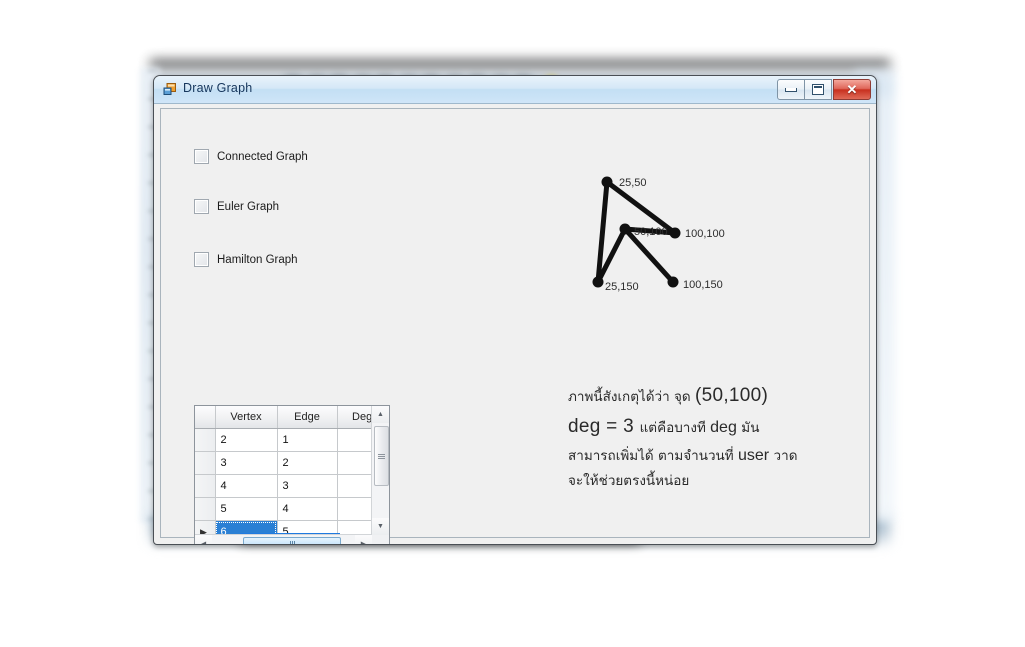  Describe the element at coordinates (703, 285) in the screenshot. I see `node-label-100-150: 100,150` at that location.